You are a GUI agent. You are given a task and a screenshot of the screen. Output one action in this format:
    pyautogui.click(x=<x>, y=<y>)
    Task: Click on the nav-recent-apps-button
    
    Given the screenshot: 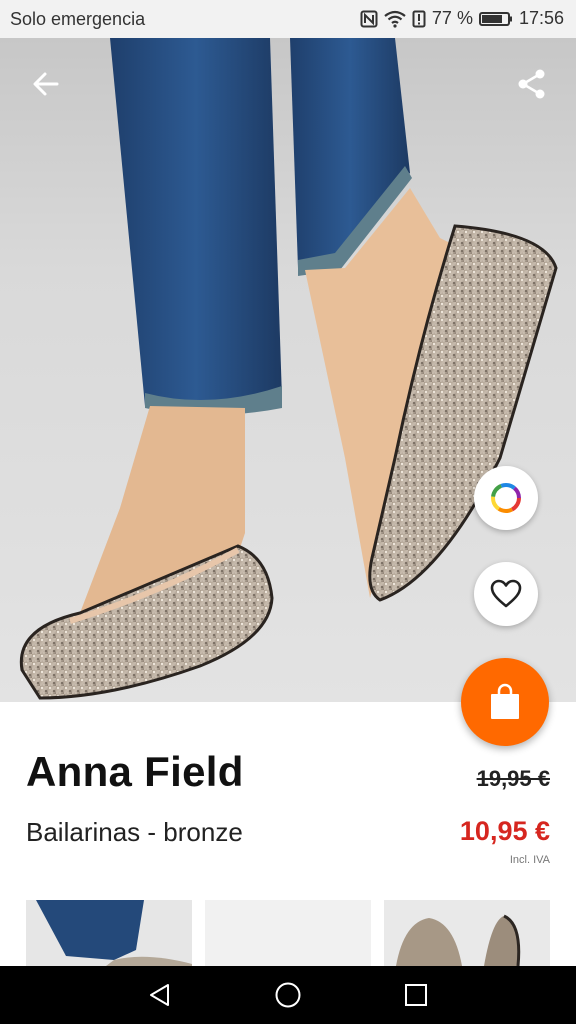 What is the action you would take?
    pyautogui.click(x=416, y=995)
    